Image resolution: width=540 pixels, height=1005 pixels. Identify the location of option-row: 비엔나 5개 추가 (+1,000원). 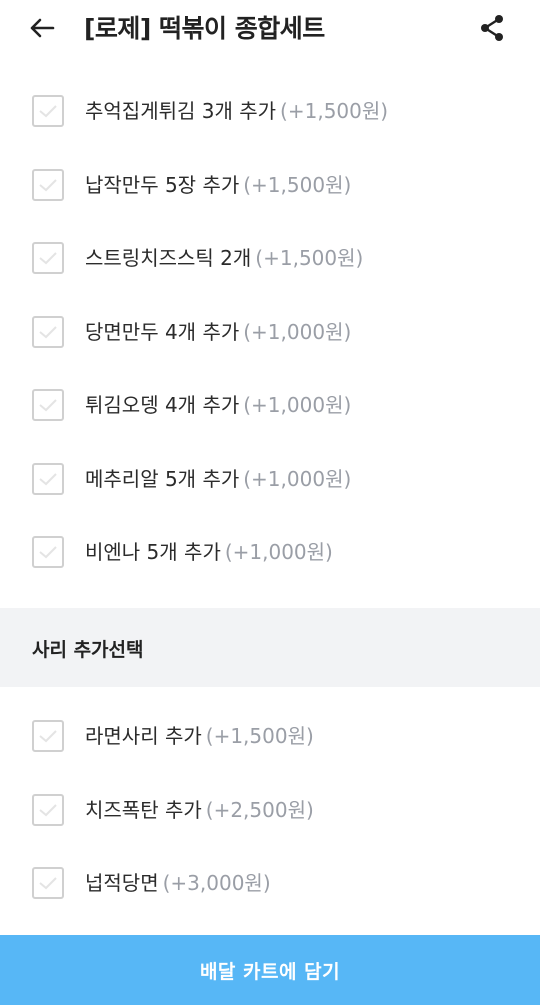
(270, 554).